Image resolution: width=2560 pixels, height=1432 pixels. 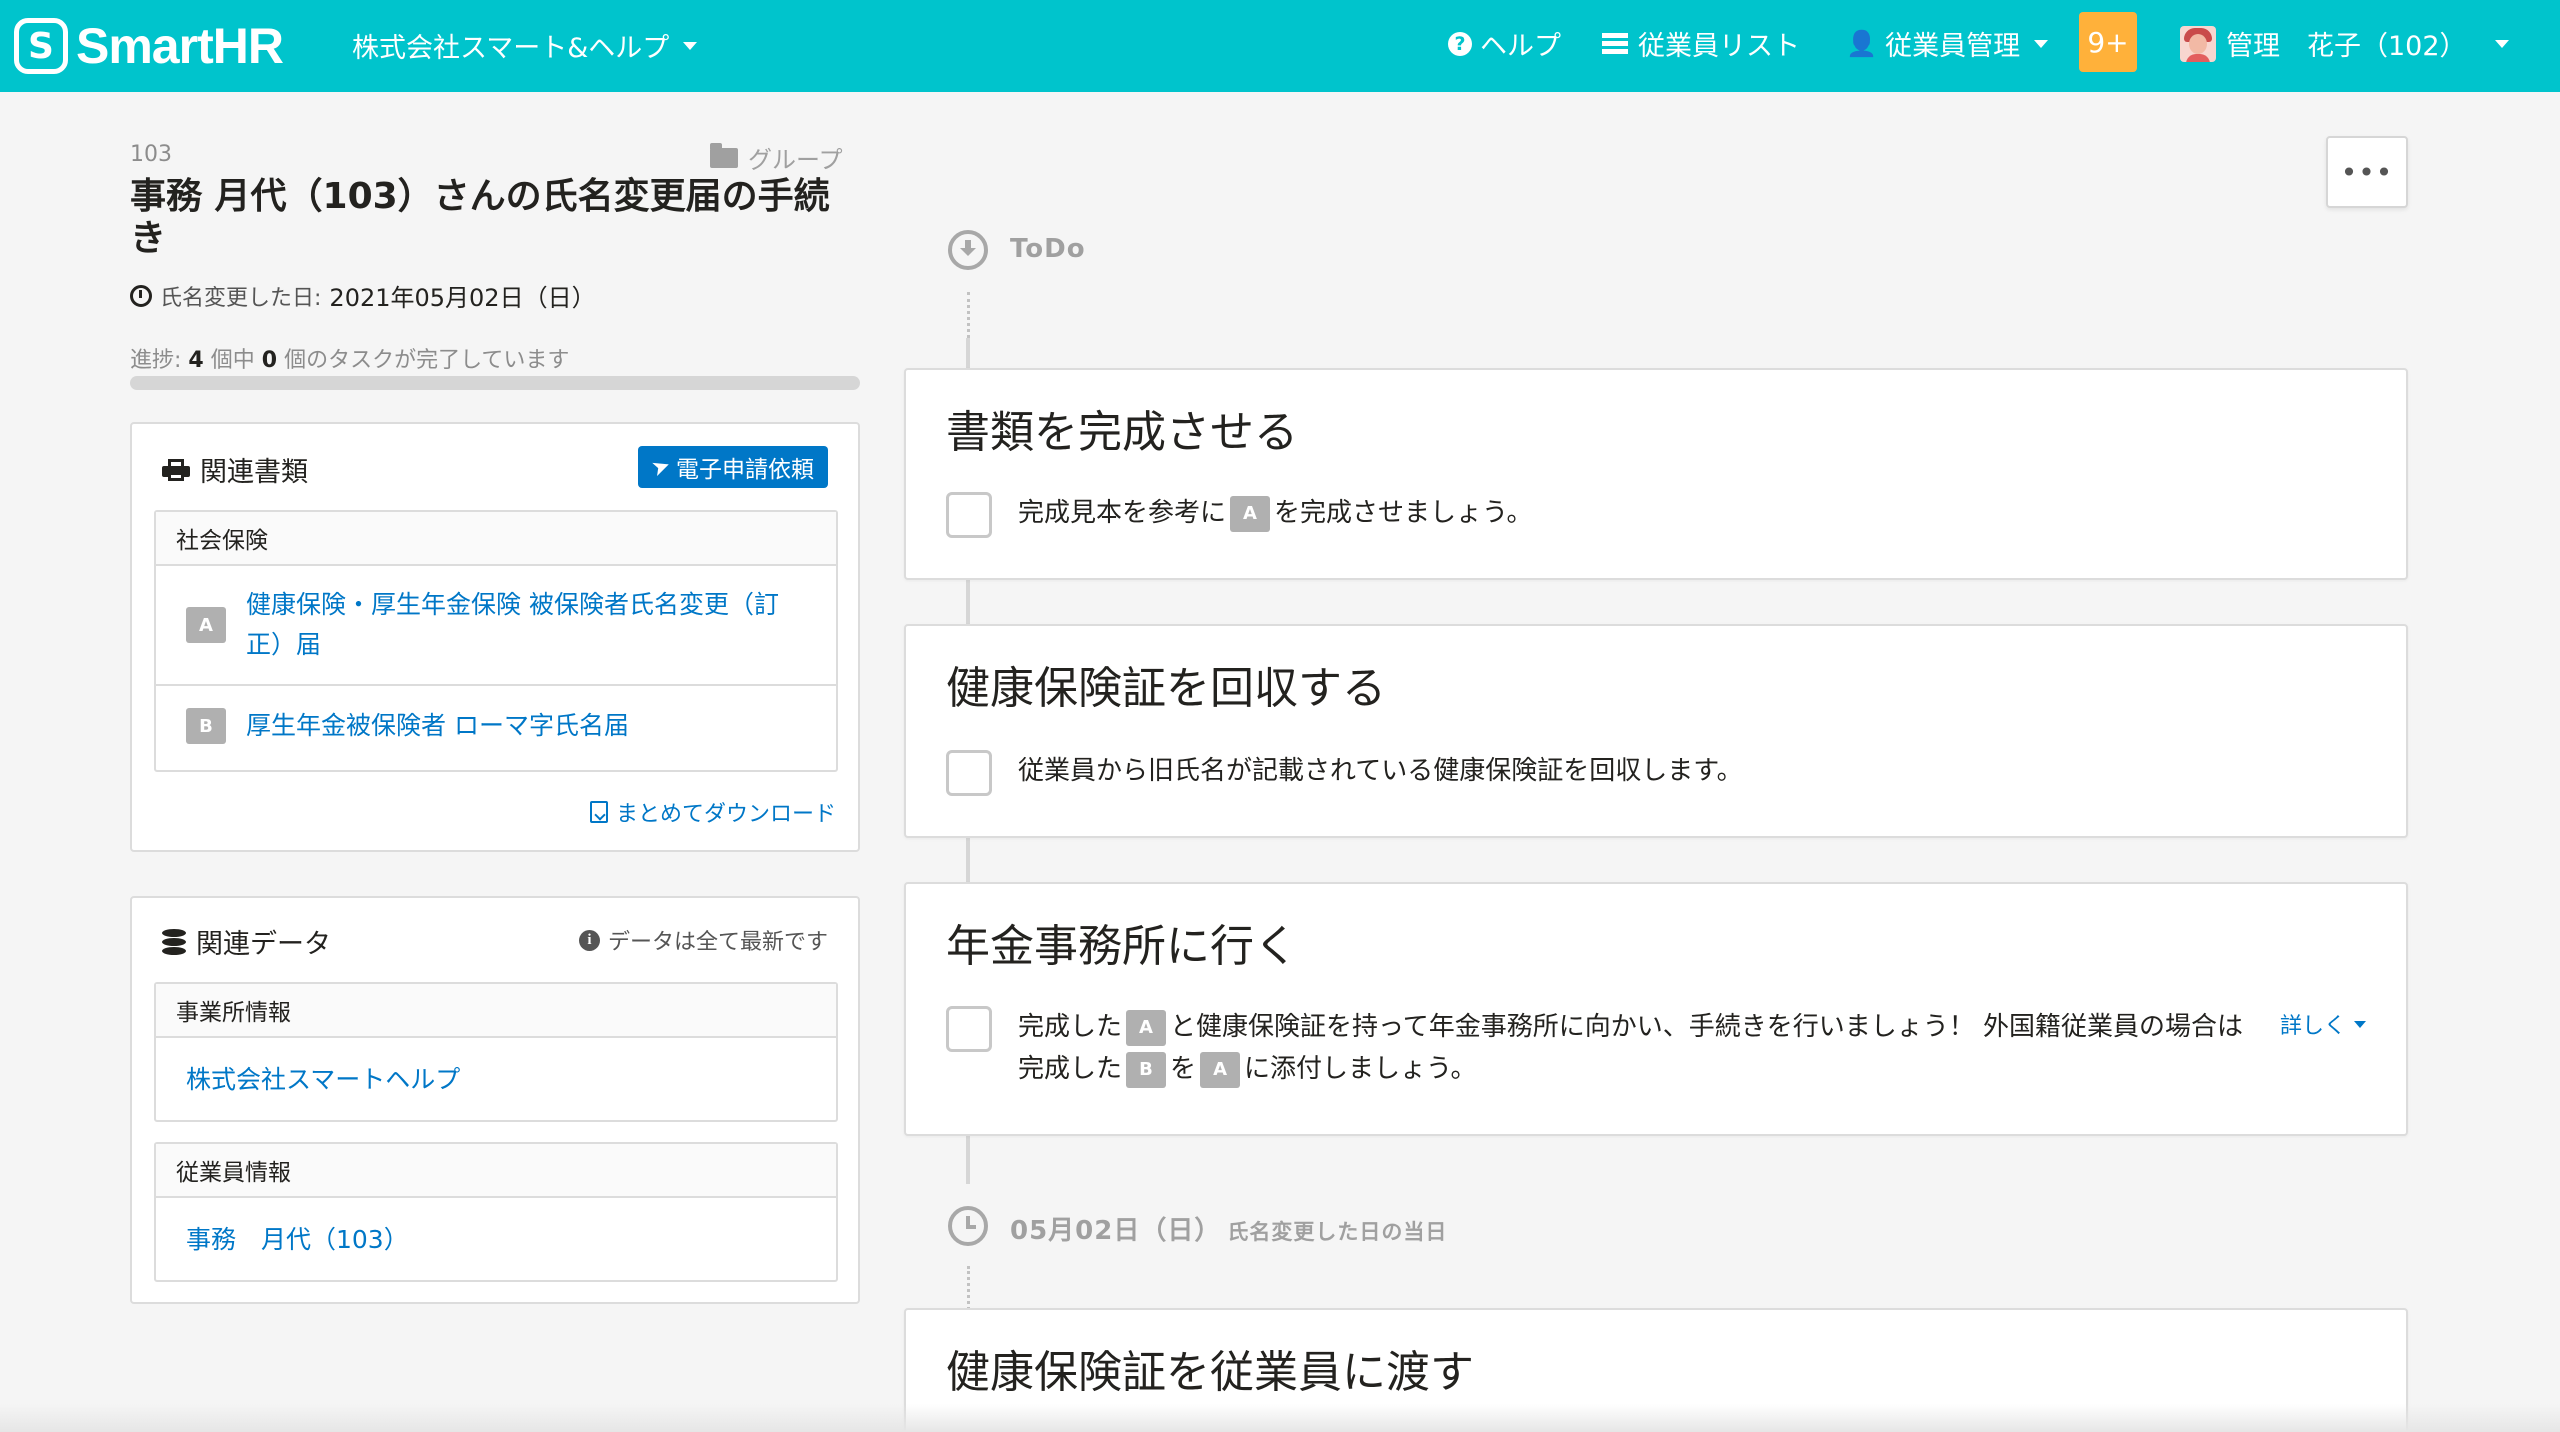 What do you see at coordinates (297, 1238) in the screenshot?
I see `employee-link: 事務 月代（103）` at bounding box center [297, 1238].